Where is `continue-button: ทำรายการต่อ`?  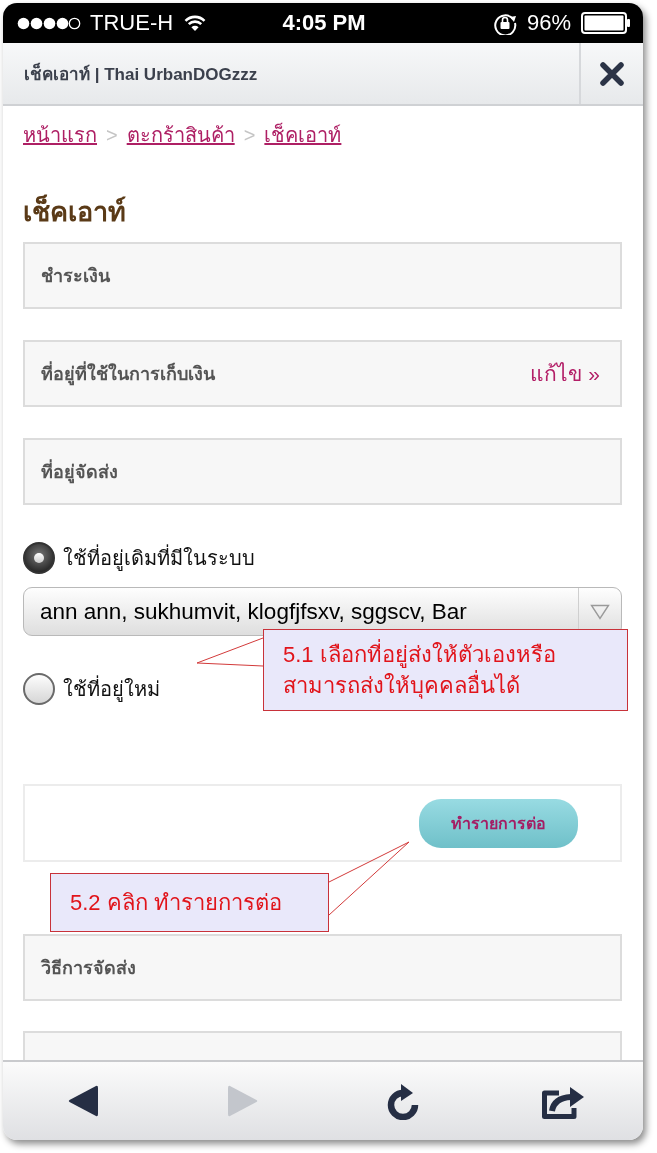 continue-button: ทำรายการต่อ is located at coordinates (498, 823).